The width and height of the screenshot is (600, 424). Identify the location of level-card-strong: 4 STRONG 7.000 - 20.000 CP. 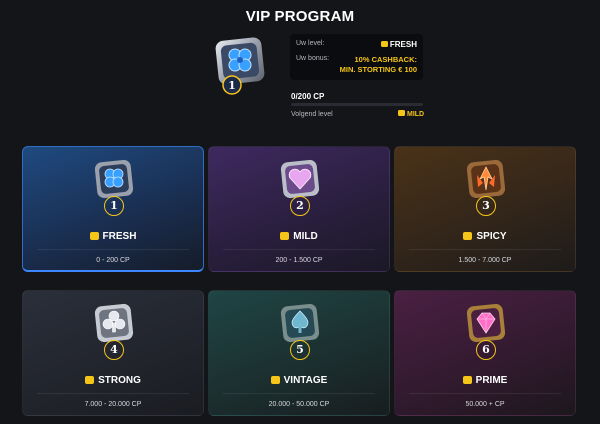
(113, 353).